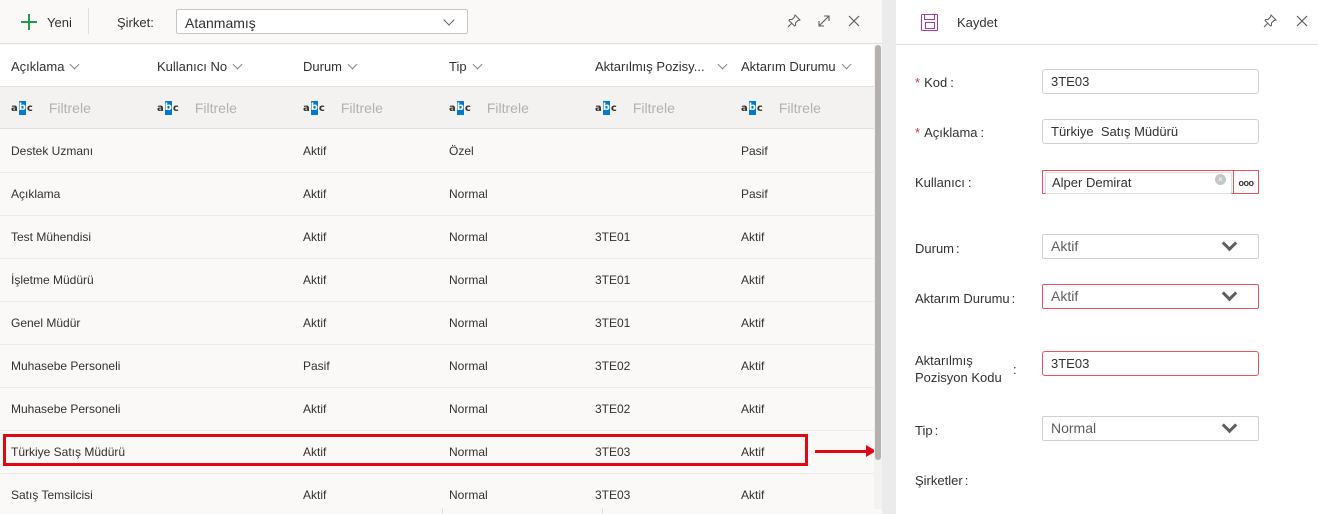 This screenshot has width=1318, height=514. What do you see at coordinates (239, 108) in the screenshot?
I see `filter-input-kullanici-no` at bounding box center [239, 108].